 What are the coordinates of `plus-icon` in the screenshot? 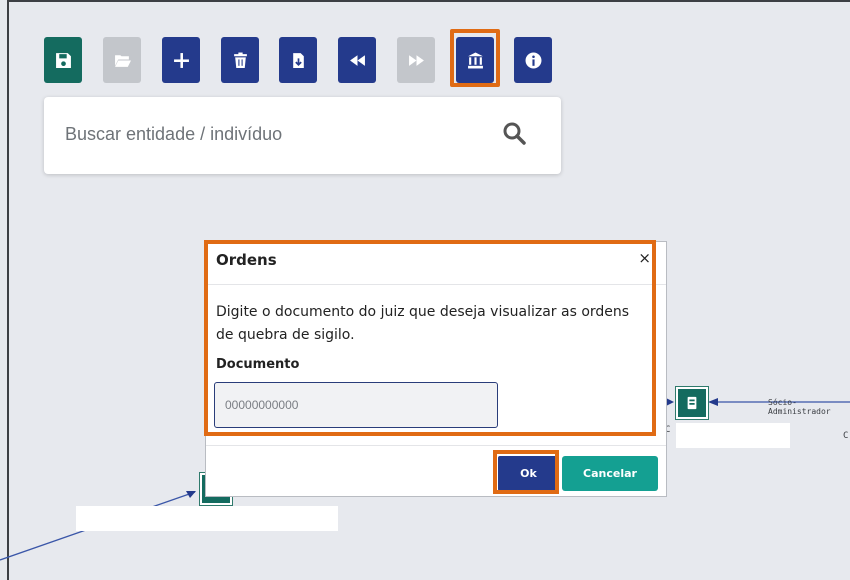 It's located at (181, 60).